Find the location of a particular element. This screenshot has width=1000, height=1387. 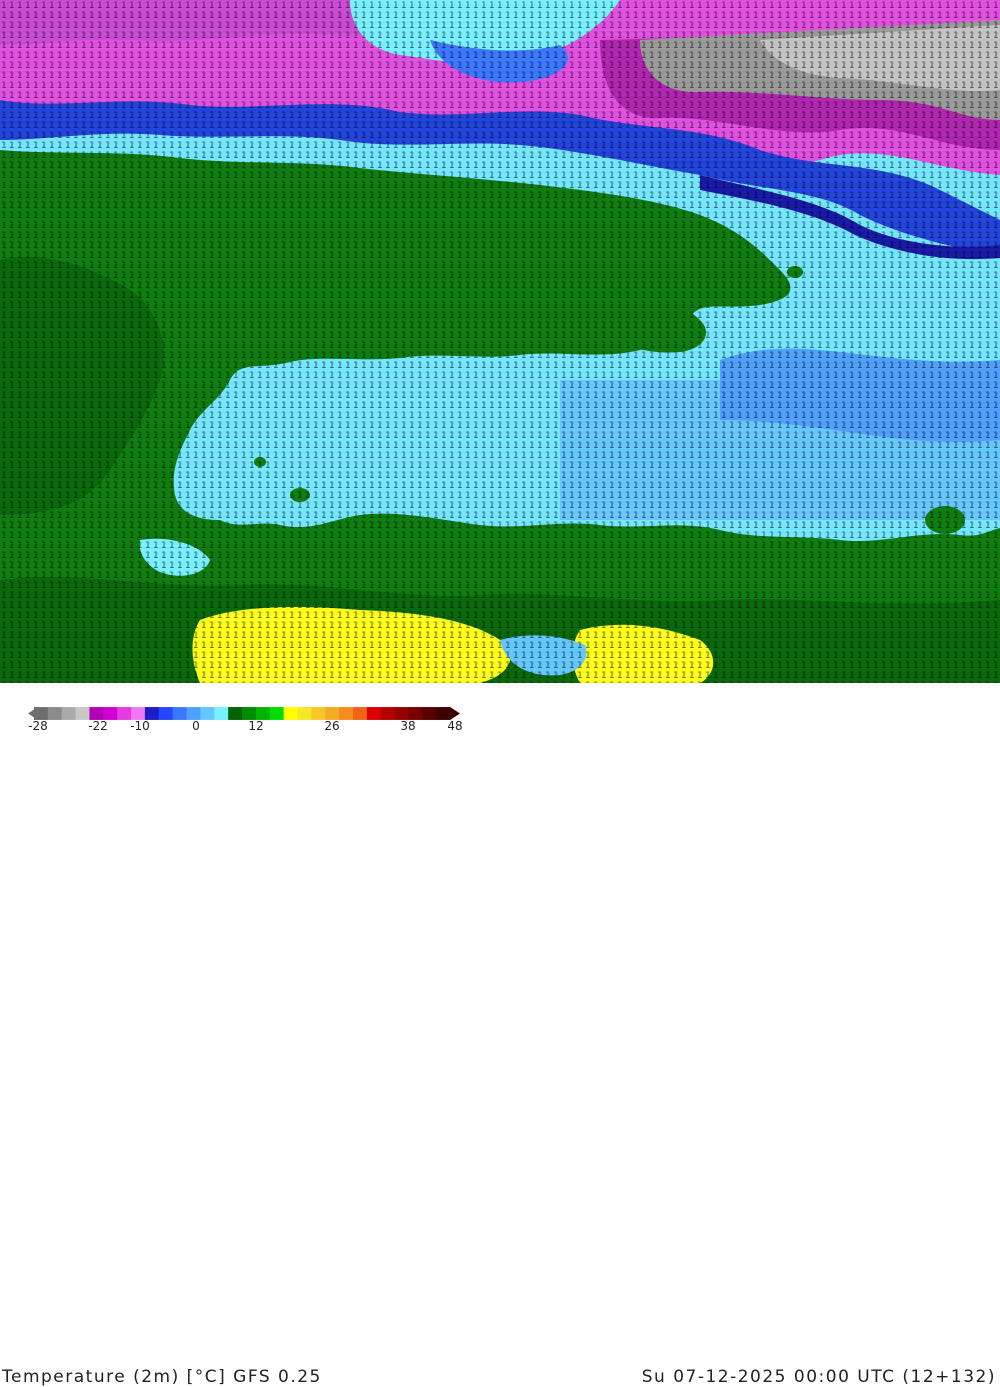

colorbar-tick-3: 0 is located at coordinates (196, 726).